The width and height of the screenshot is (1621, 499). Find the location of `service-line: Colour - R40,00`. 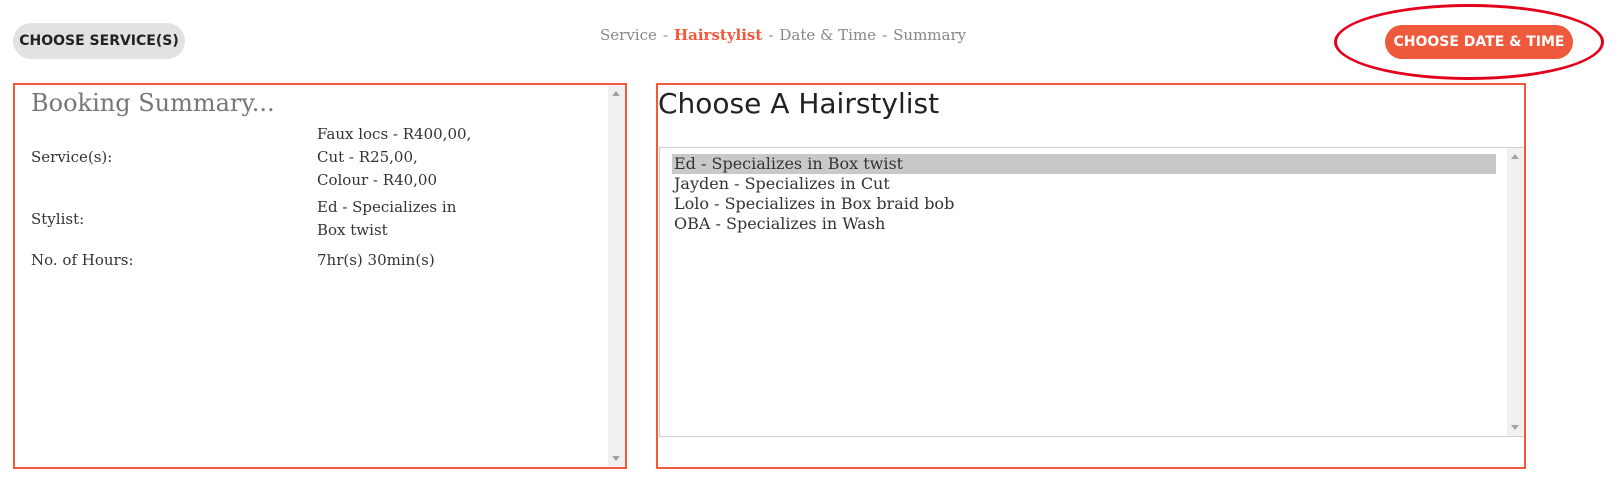

service-line: Colour - R40,00 is located at coordinates (377, 180).